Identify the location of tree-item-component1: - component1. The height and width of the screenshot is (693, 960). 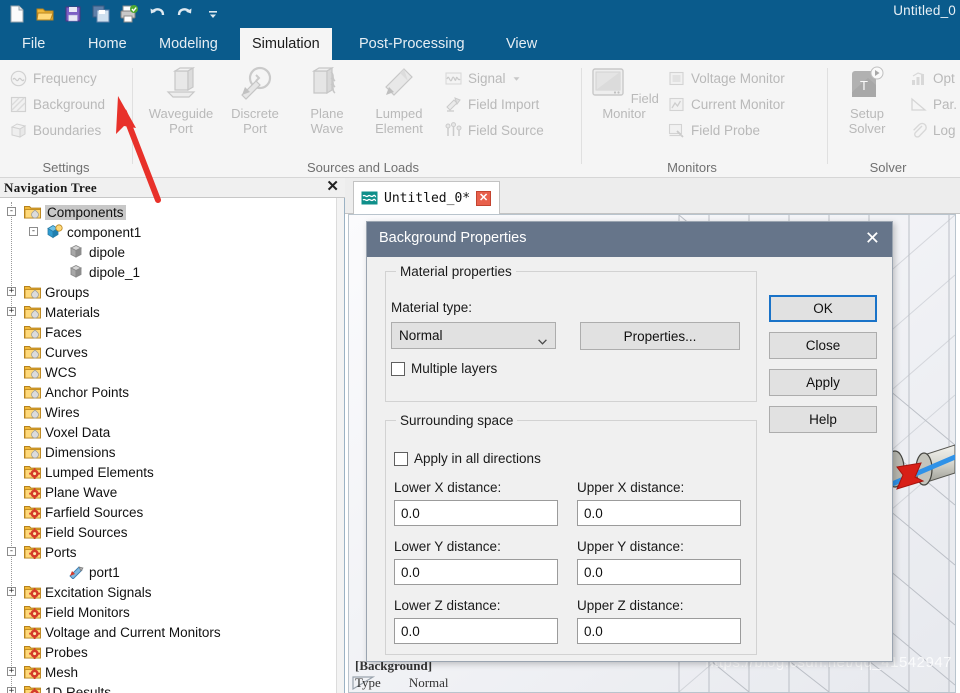
(168, 232).